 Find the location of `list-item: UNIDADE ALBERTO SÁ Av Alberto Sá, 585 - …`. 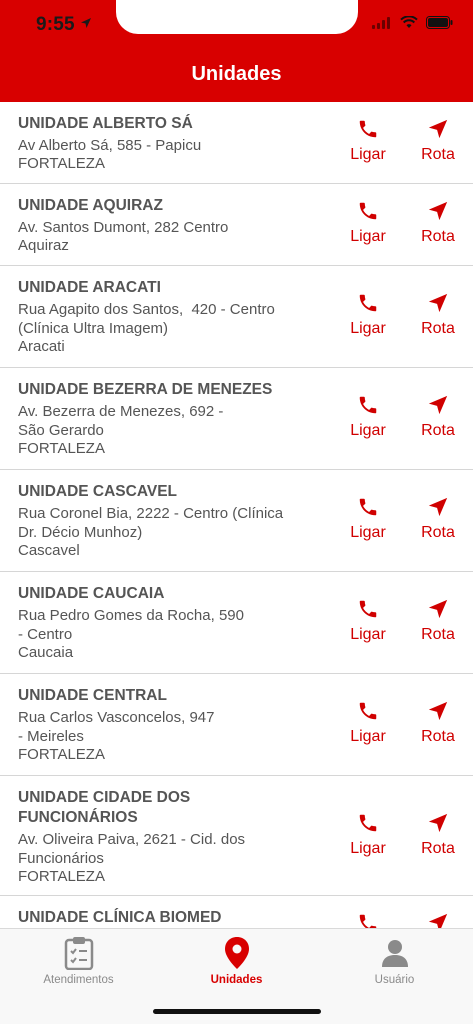

list-item: UNIDADE ALBERTO SÁ Av Alberto Sá, 585 - … is located at coordinates (236, 143).